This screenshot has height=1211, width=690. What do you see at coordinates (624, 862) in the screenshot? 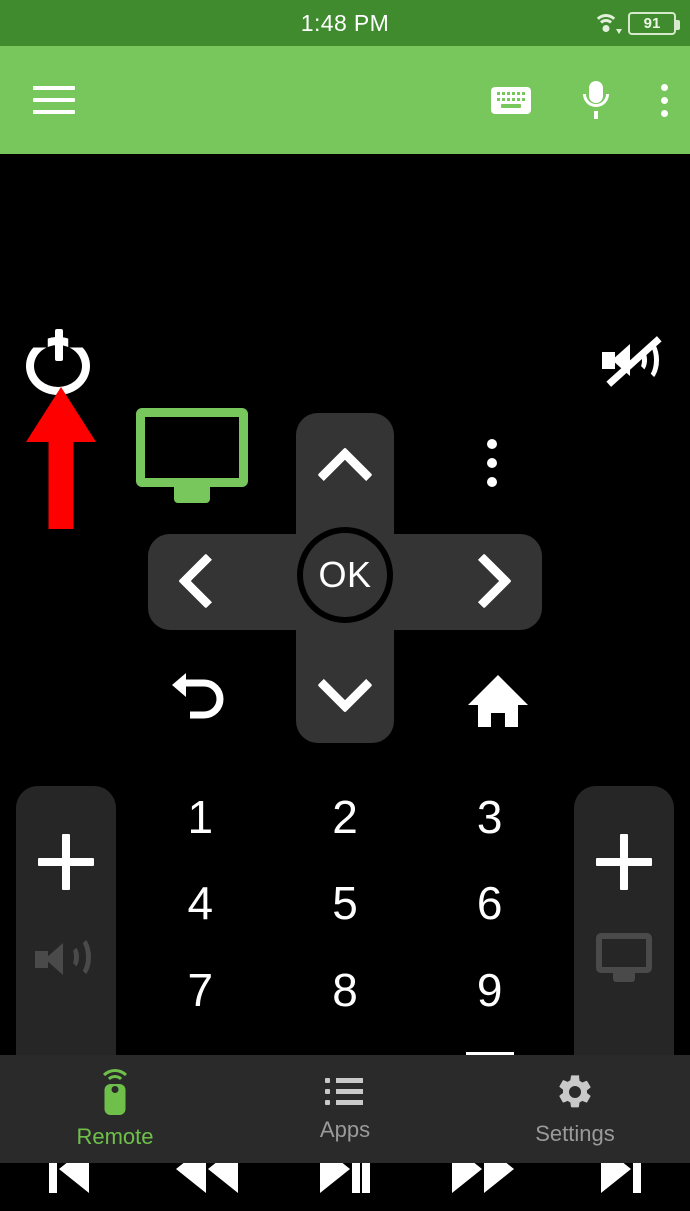
I see `channel-up-button` at bounding box center [624, 862].